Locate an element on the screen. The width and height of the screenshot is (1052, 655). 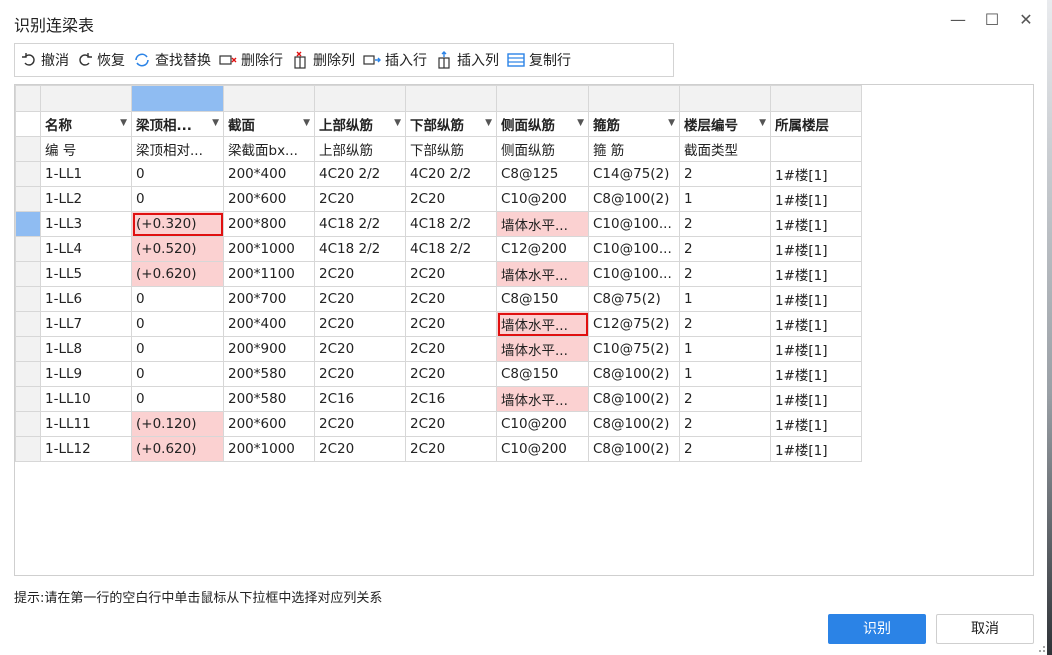
delete-row-button: 删除行 is located at coordinates (251, 60).